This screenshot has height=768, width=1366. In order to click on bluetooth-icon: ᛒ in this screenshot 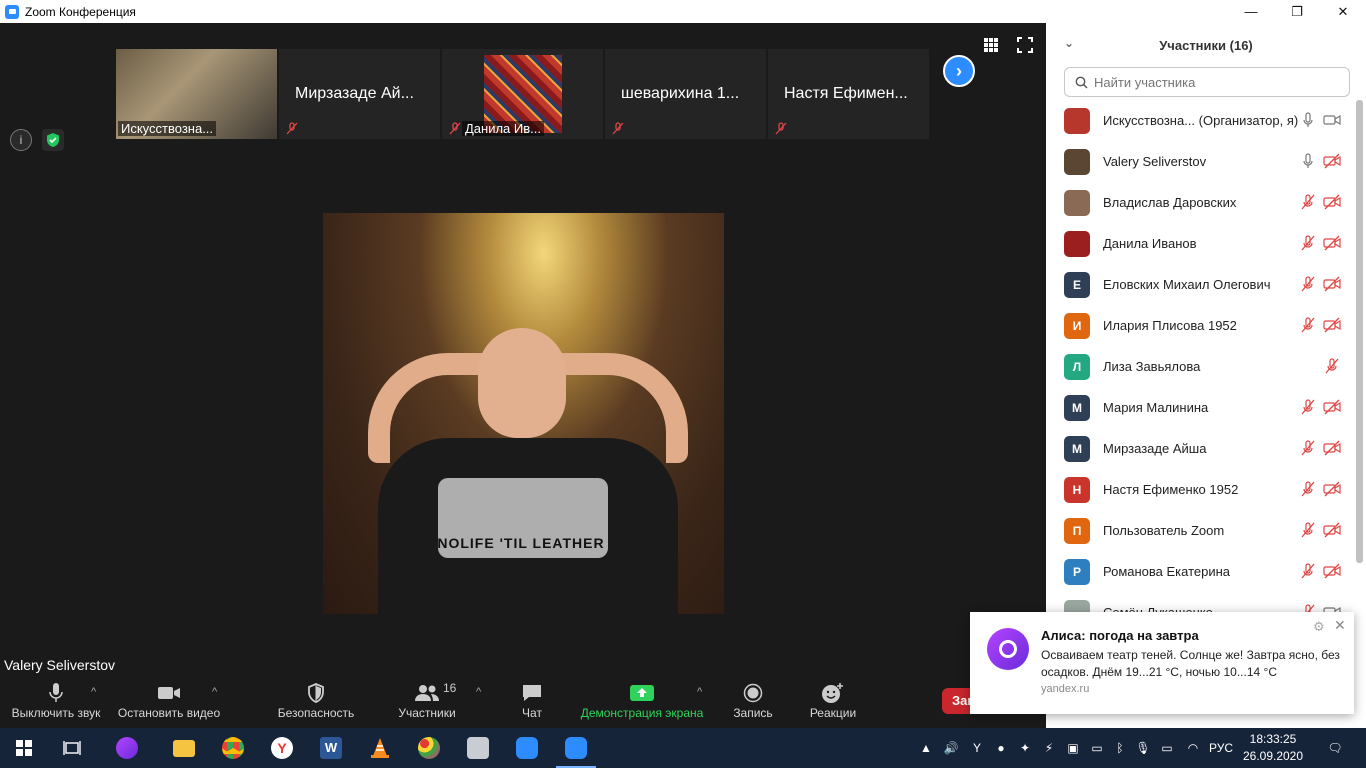, I will do `click(1120, 748)`.